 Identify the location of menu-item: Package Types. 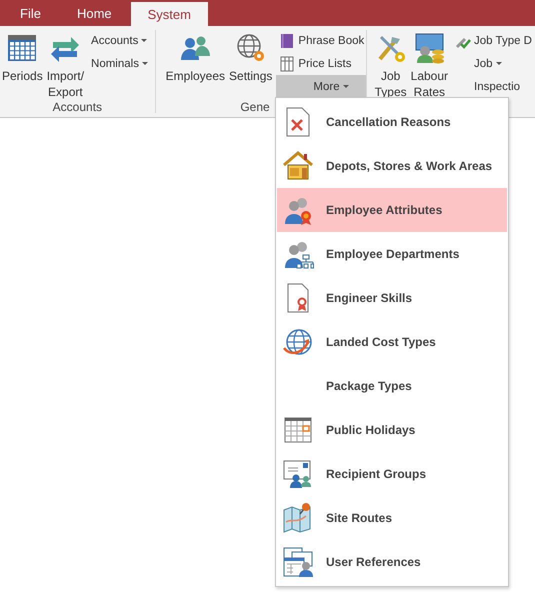
(392, 386).